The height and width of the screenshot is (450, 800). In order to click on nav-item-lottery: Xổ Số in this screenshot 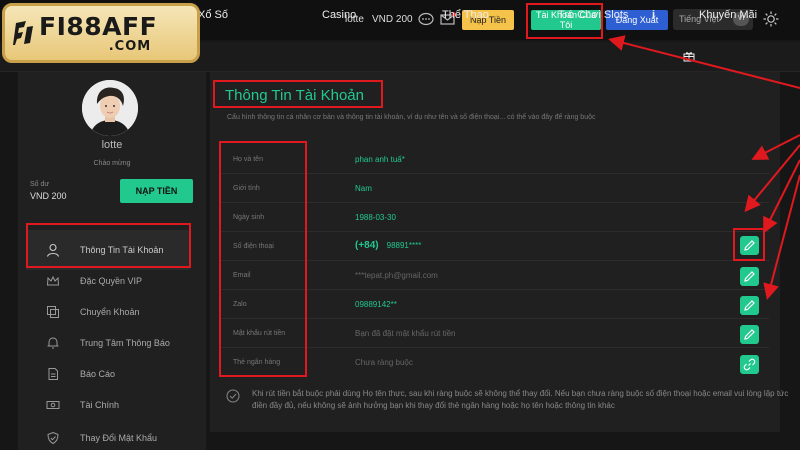, I will do `click(213, 15)`.